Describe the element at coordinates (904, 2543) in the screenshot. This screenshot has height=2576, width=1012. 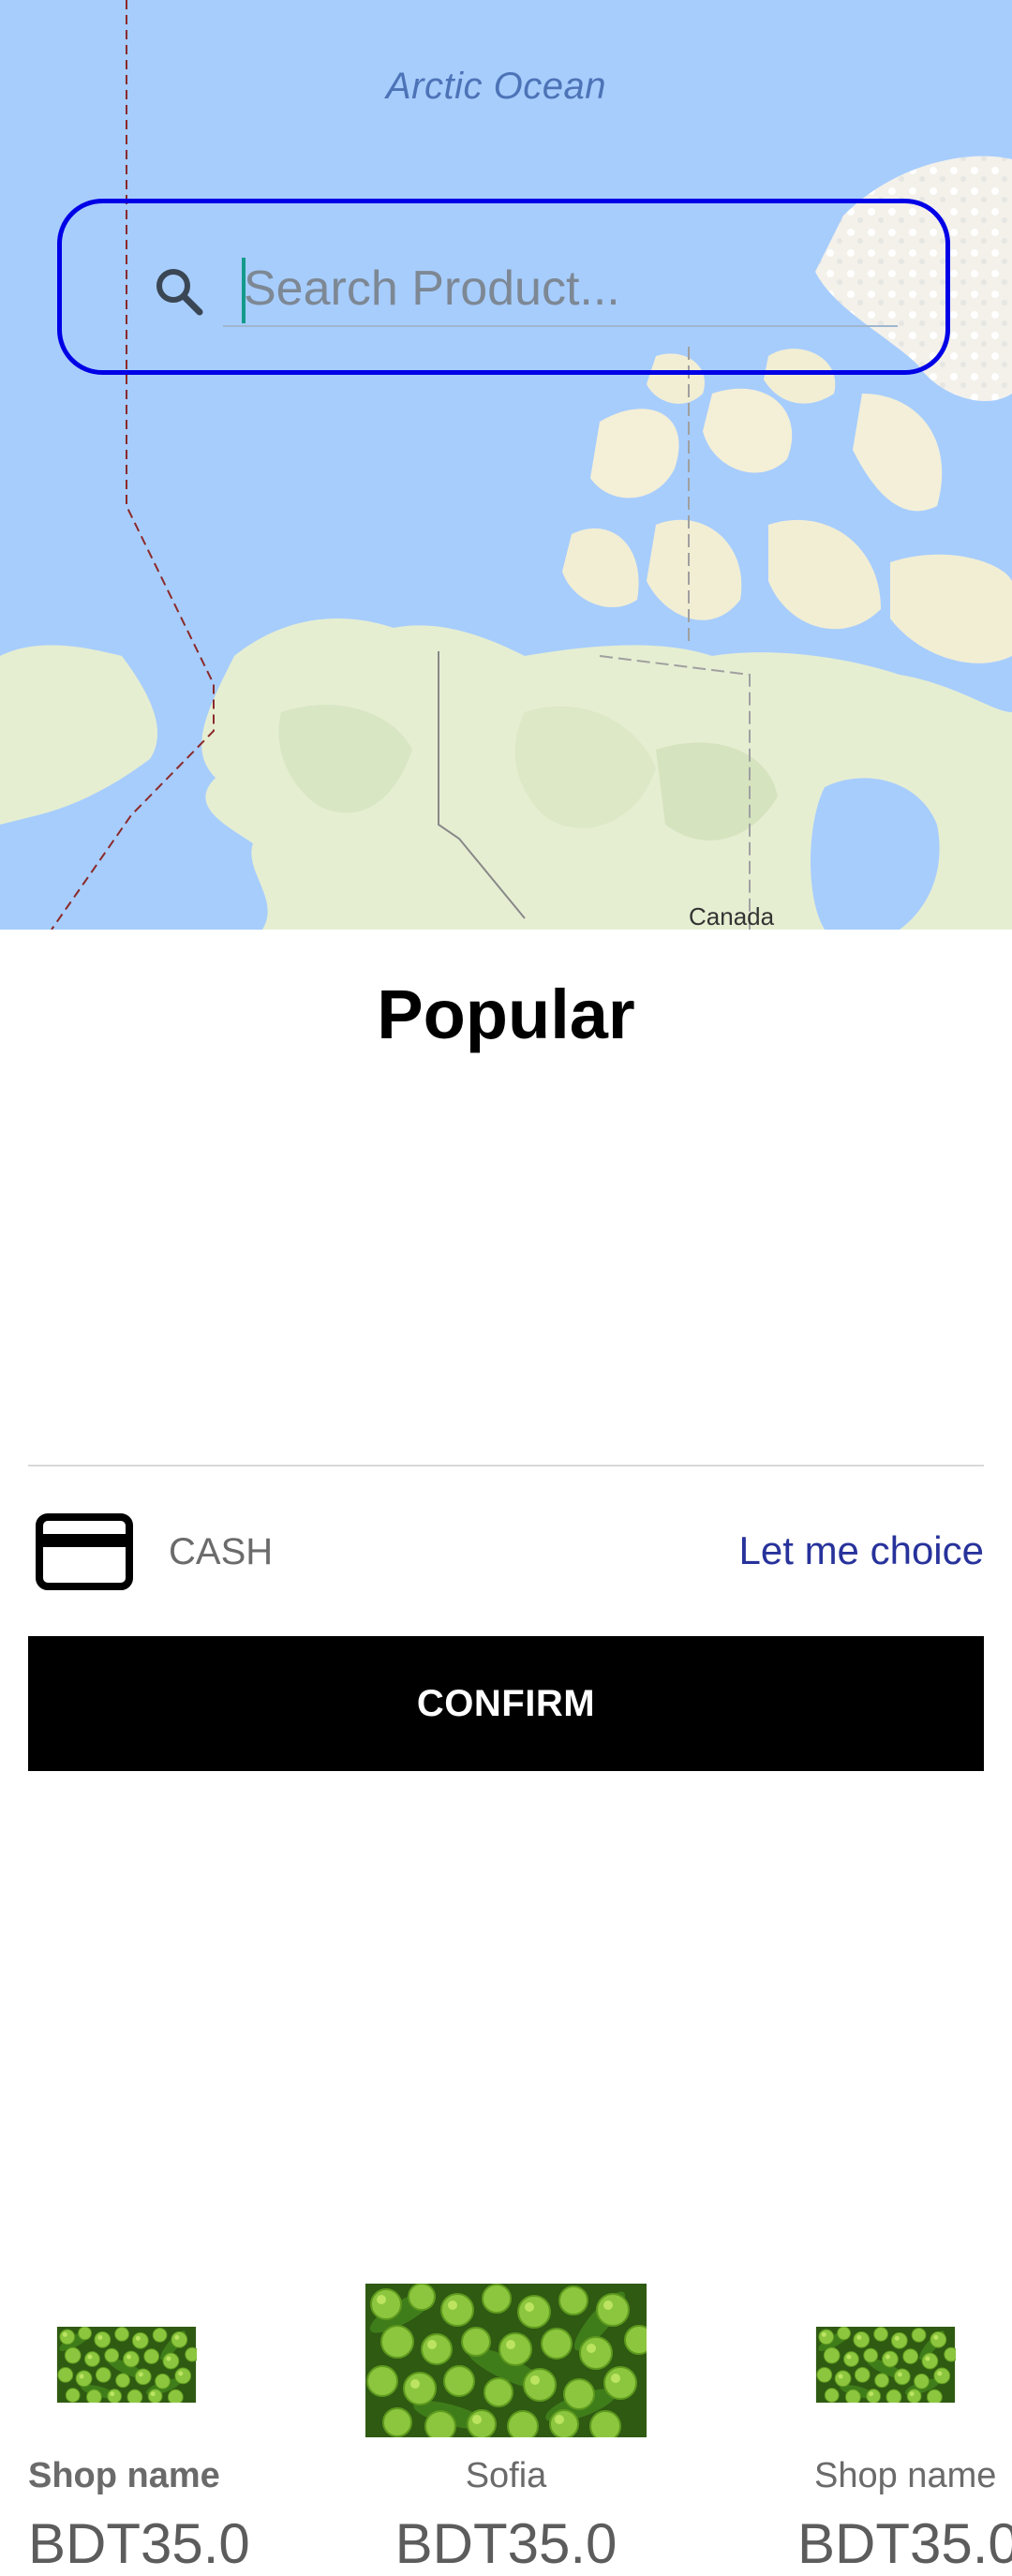
I see `product-price: BDT35.0` at that location.